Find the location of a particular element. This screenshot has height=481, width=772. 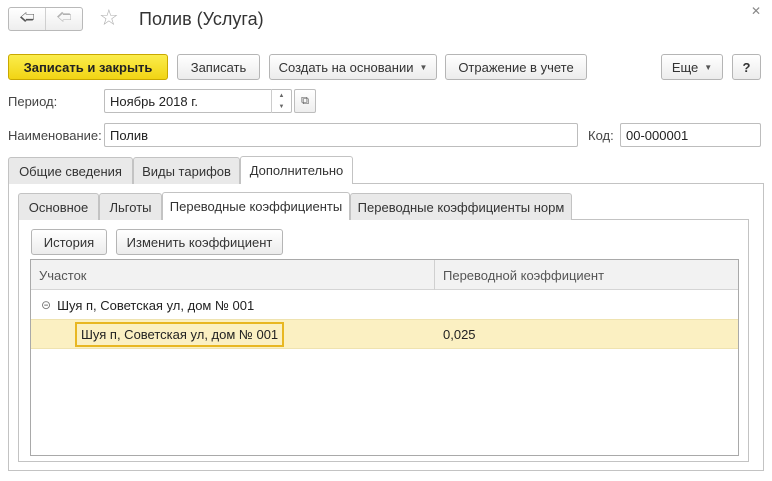

save-button: Записать is located at coordinates (218, 67).